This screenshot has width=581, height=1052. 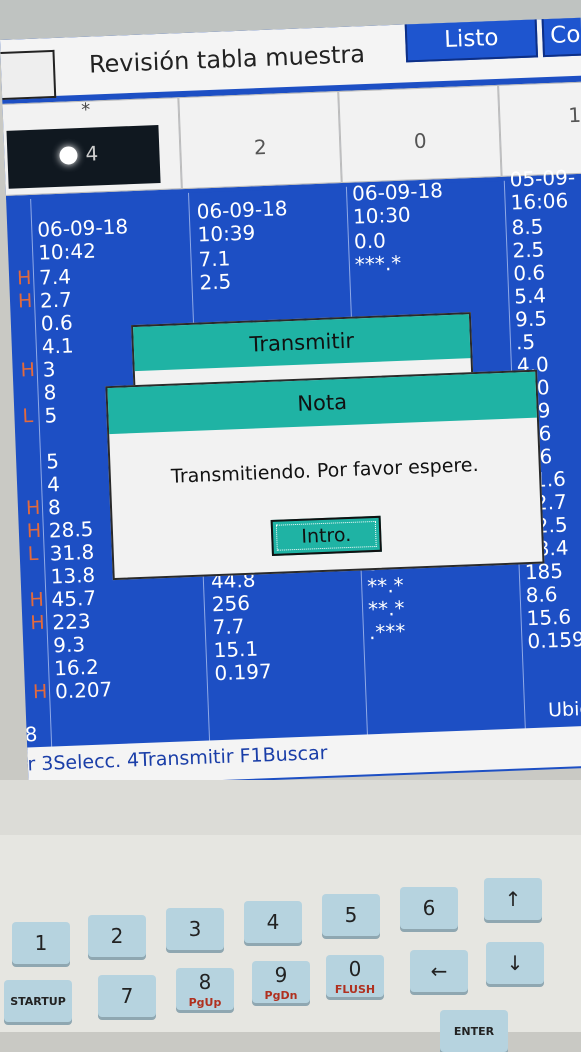 What do you see at coordinates (527, 227) in the screenshot?
I see `cell-value: 8.5` at bounding box center [527, 227].